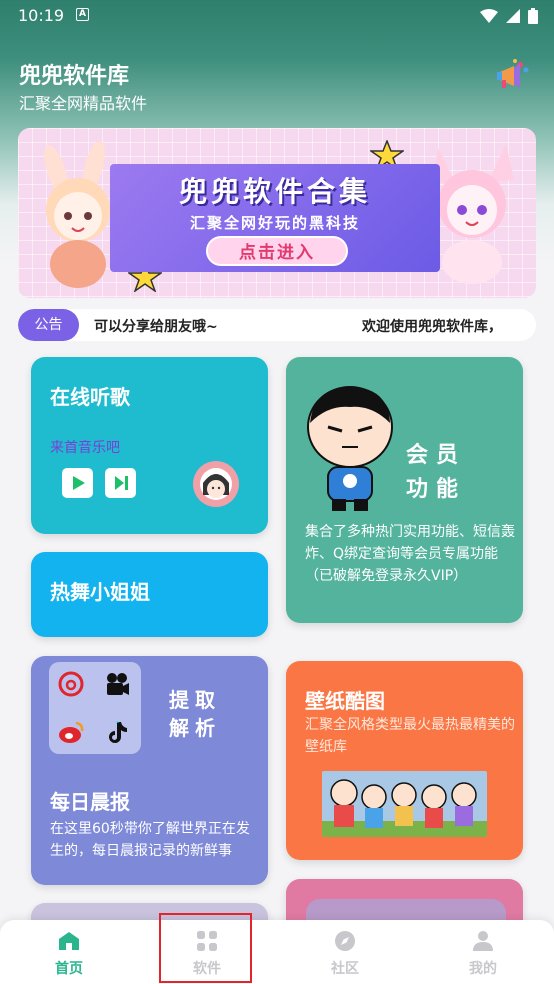  Describe the element at coordinates (345, 941) in the screenshot. I see `compass-icon` at that location.